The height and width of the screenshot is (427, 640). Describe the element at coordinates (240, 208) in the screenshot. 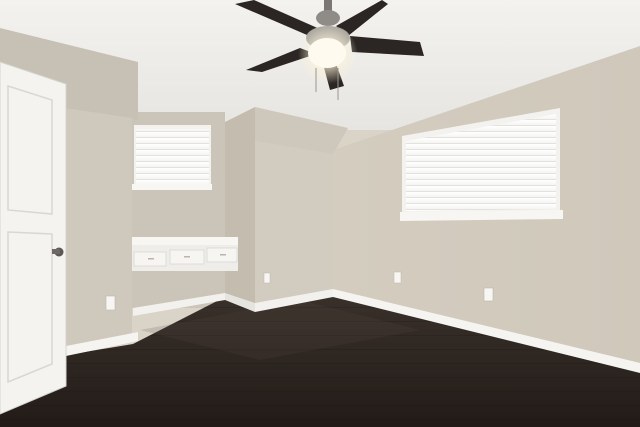

I see `center-column-side` at that location.